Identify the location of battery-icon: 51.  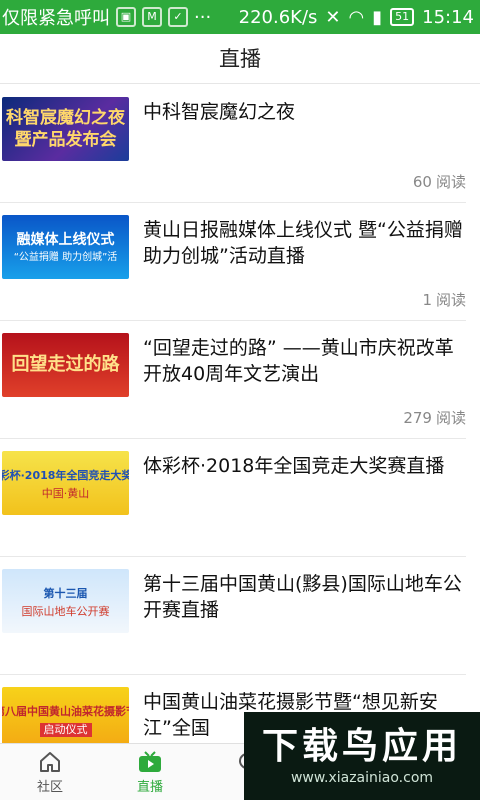
(402, 17).